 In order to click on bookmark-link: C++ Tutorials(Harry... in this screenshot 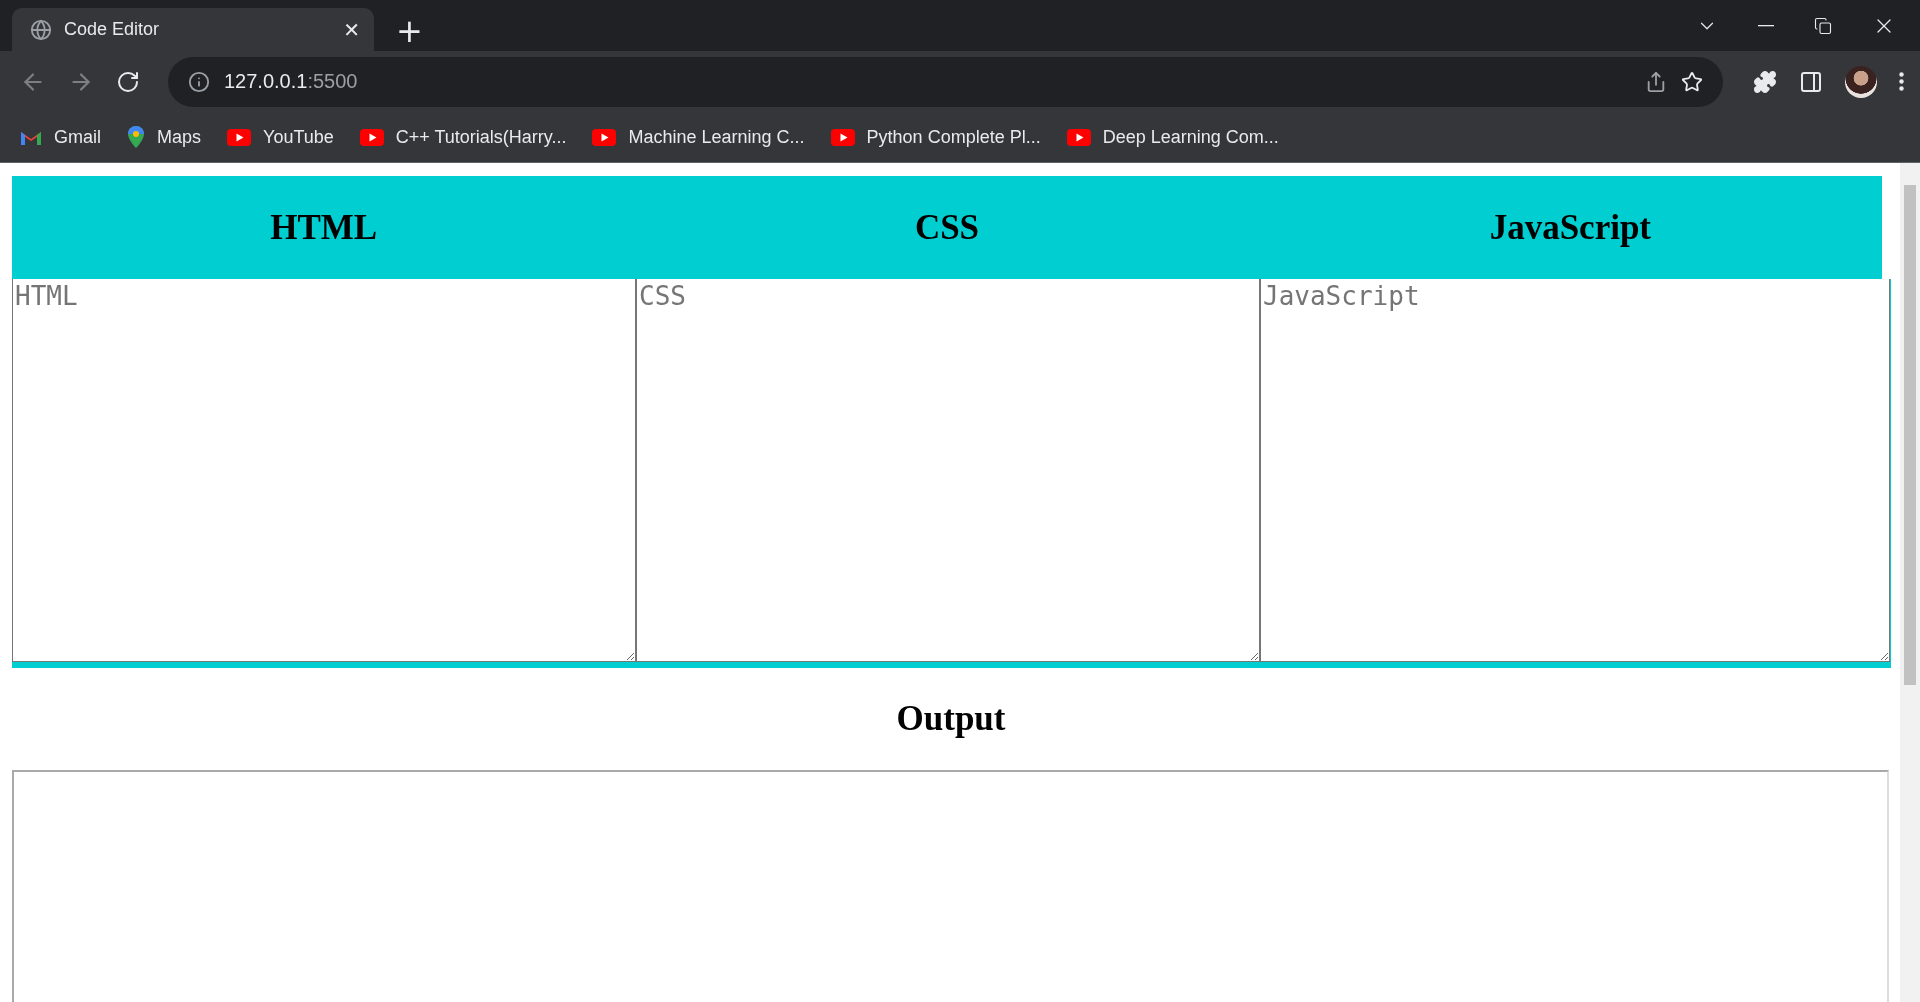, I will do `click(463, 137)`.